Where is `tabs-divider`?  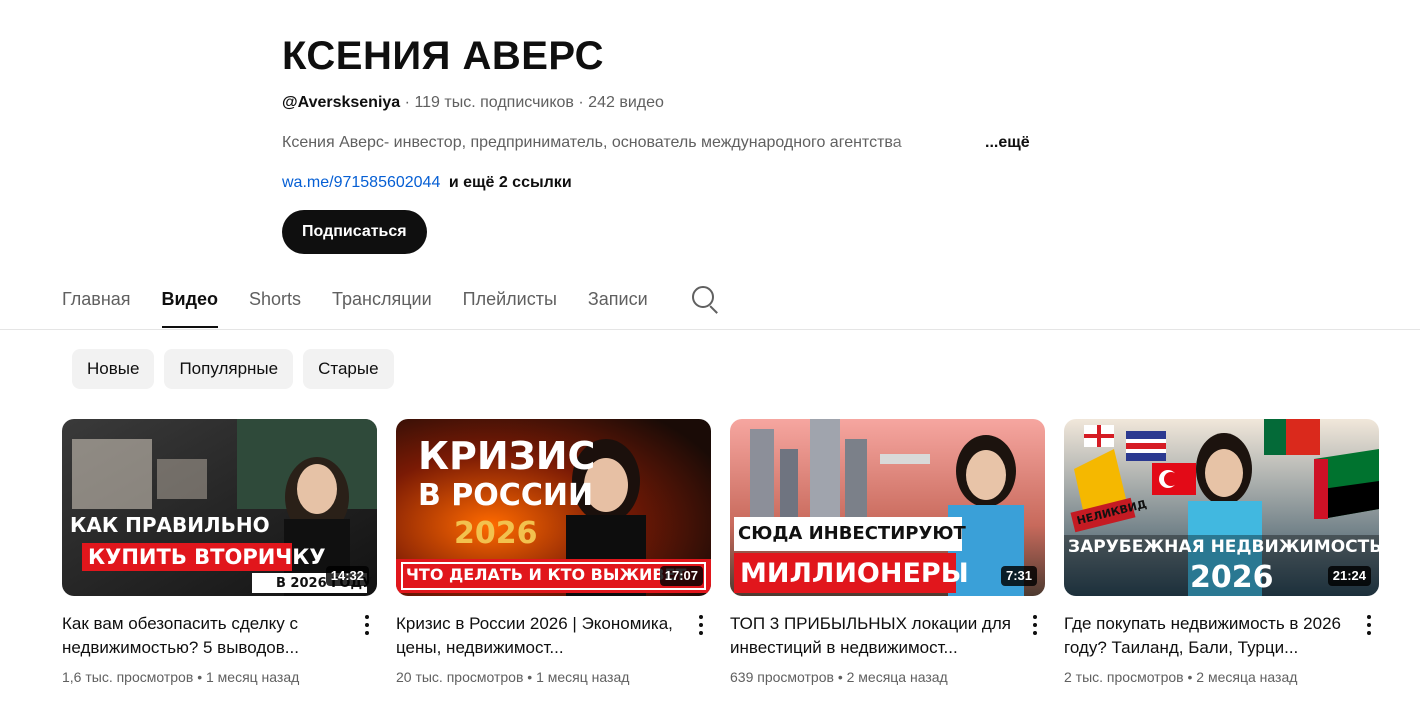
tabs-divider is located at coordinates (710, 329).